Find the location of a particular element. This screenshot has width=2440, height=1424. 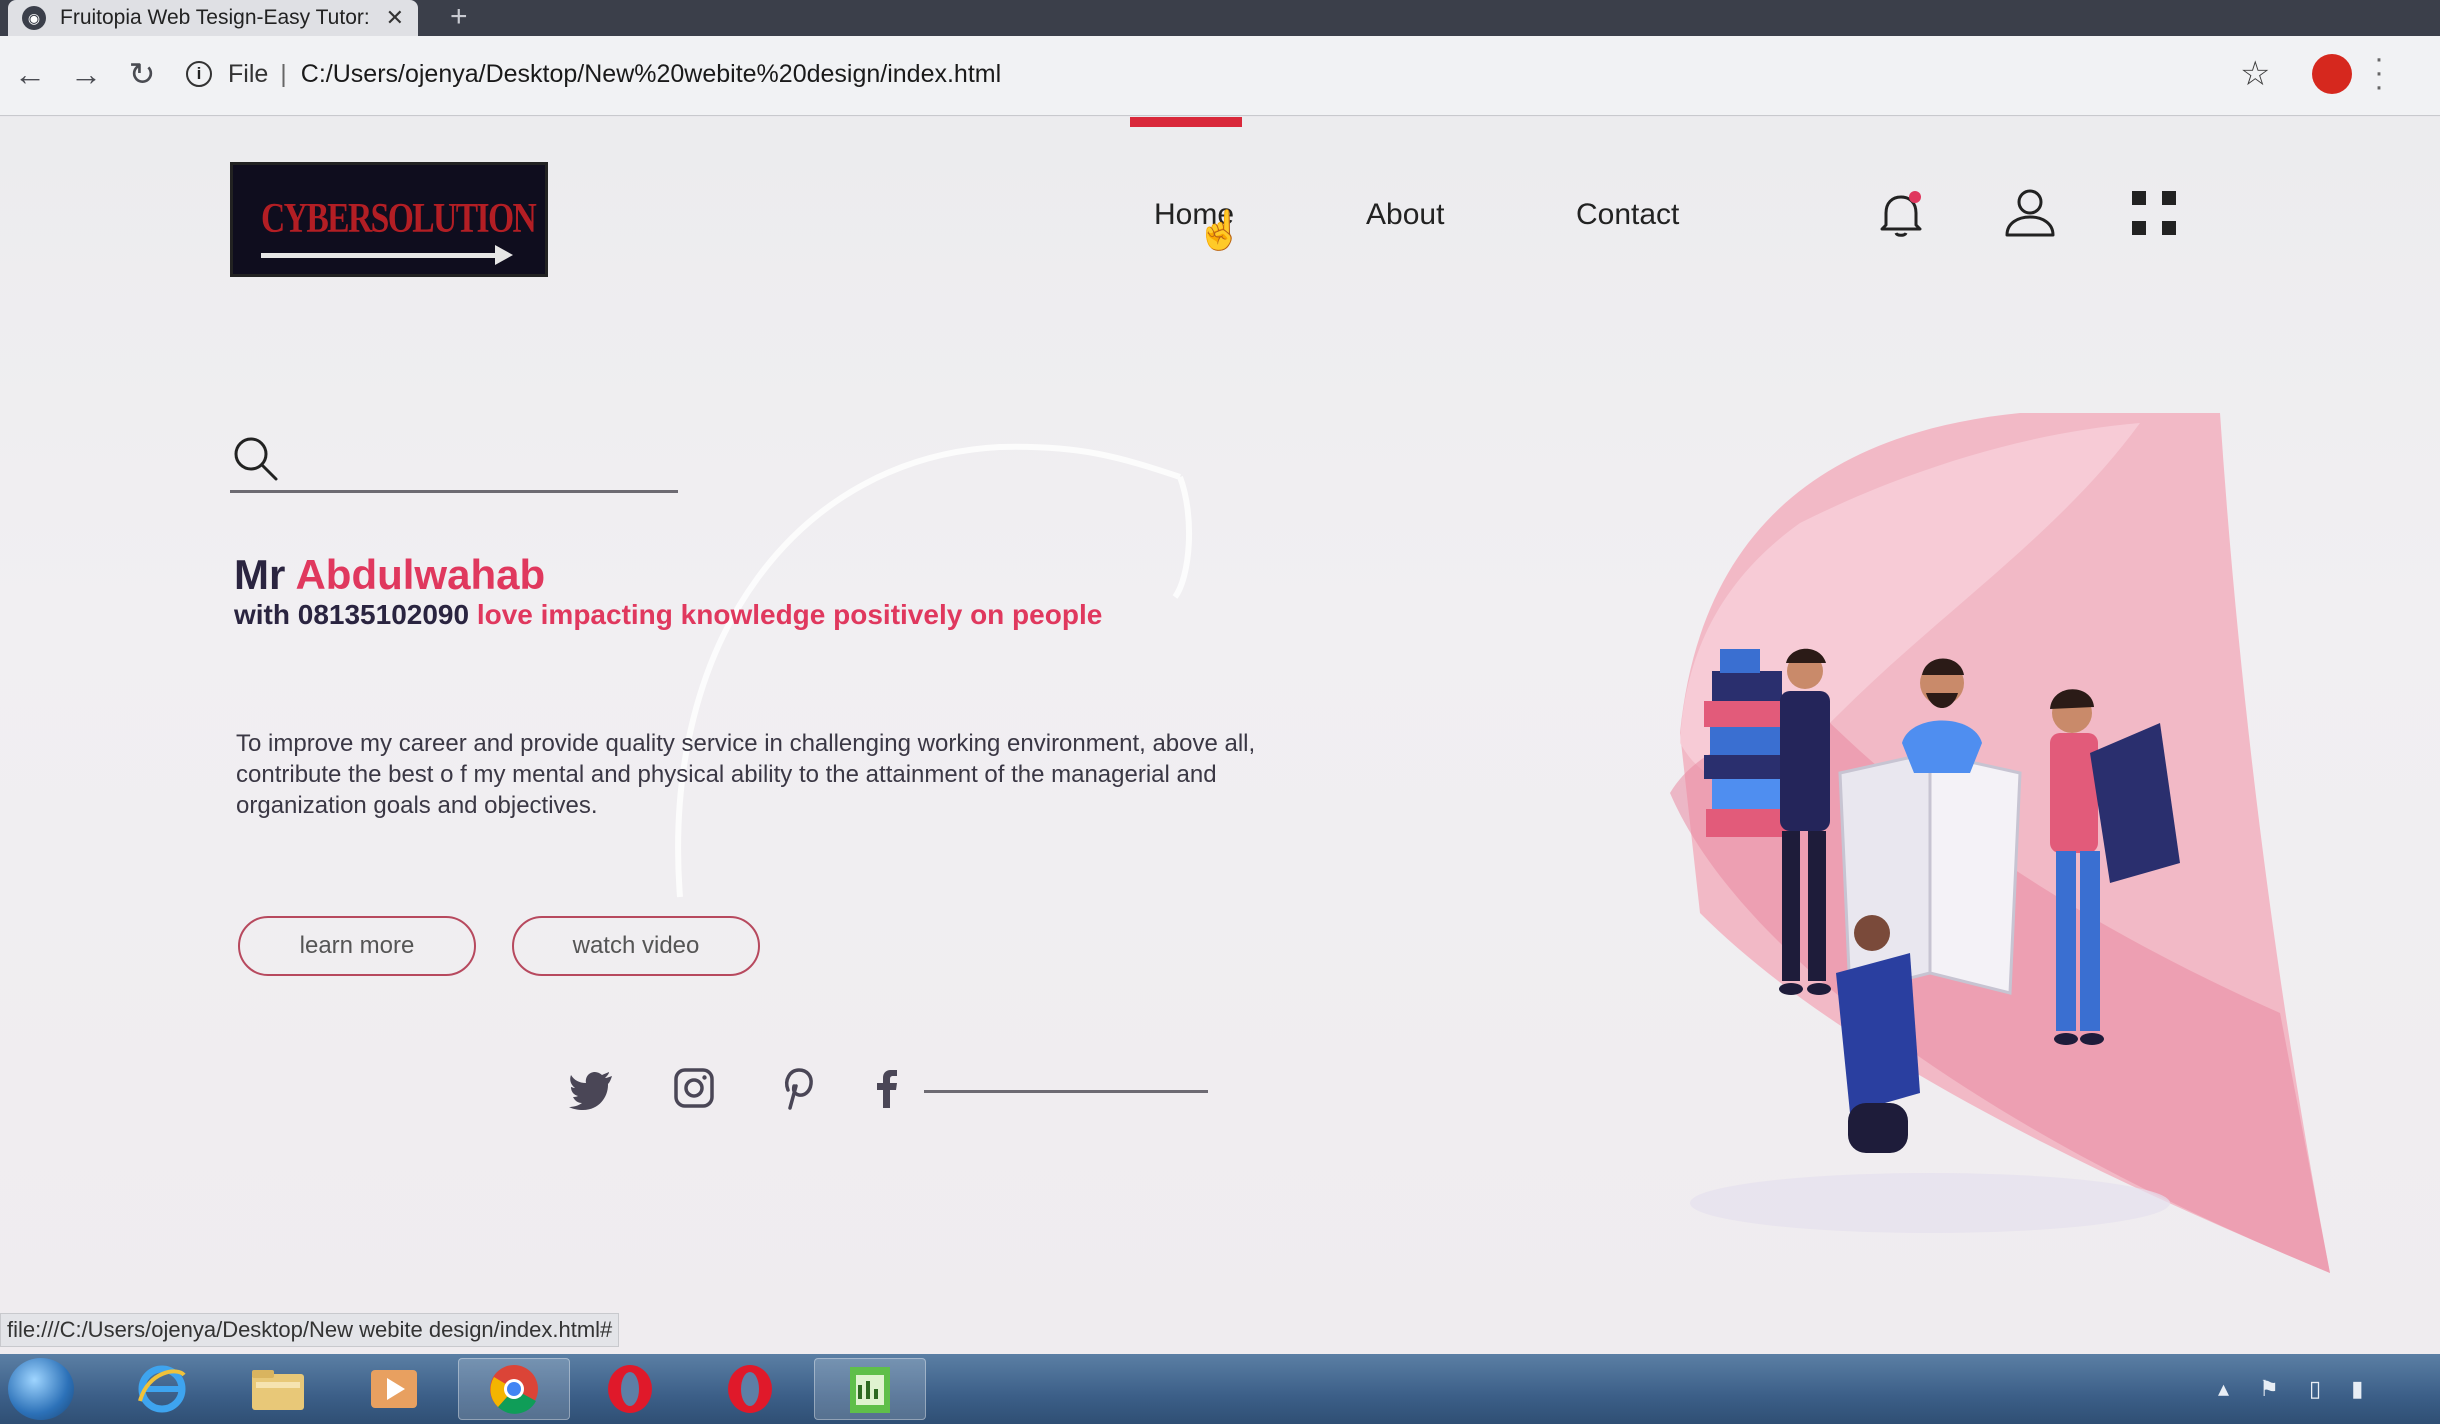

tab-close-icon: ✕ is located at coordinates (395, 18).